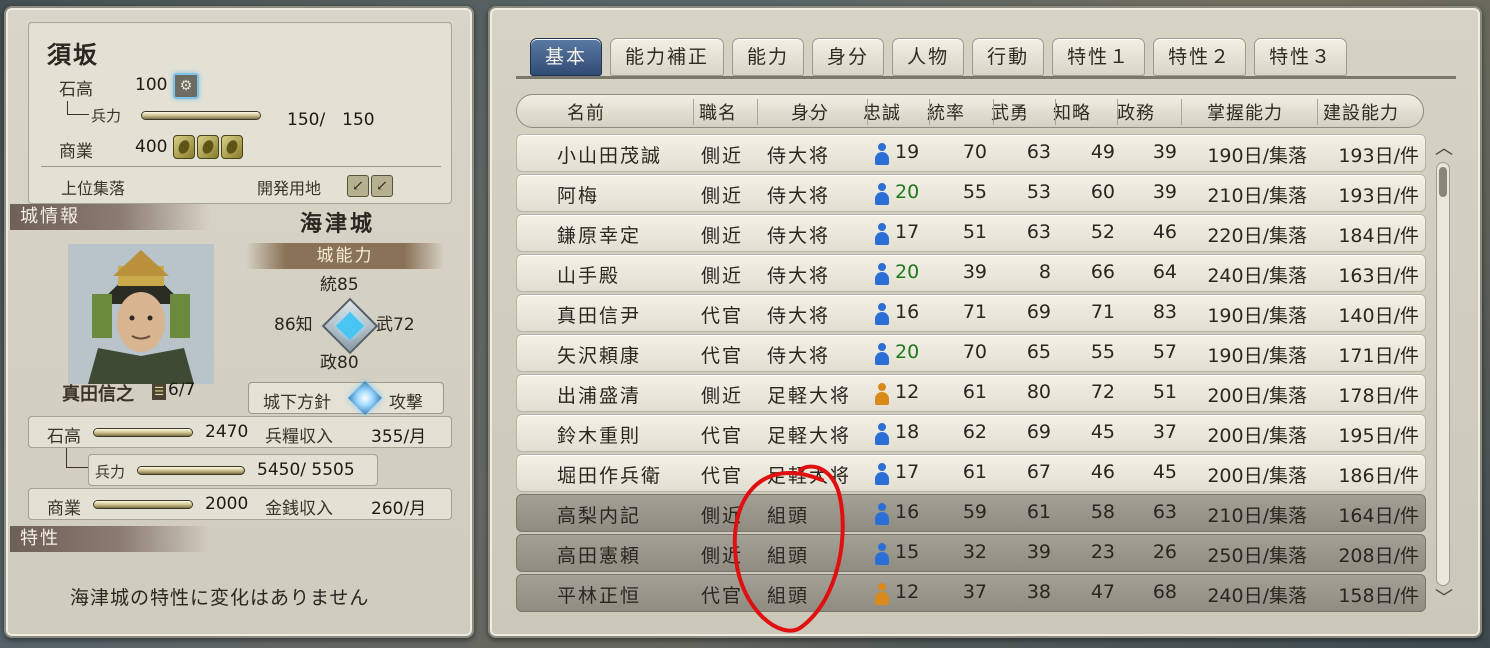  Describe the element at coordinates (971, 273) in the screenshot. I see `table-row: 山手殿 側近 侍大将 39 8 66 64 240日/集落 163日/件 20` at that location.